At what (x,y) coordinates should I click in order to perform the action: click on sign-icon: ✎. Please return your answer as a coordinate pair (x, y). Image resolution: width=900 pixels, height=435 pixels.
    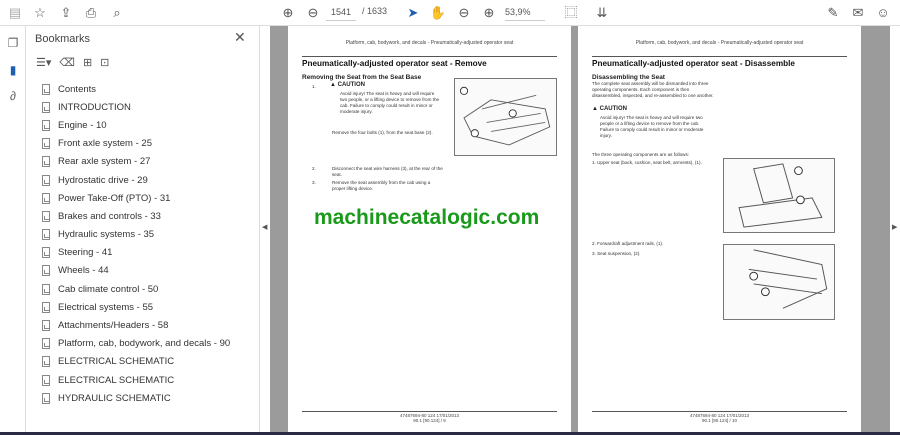
    Looking at the image, I should click on (833, 13).